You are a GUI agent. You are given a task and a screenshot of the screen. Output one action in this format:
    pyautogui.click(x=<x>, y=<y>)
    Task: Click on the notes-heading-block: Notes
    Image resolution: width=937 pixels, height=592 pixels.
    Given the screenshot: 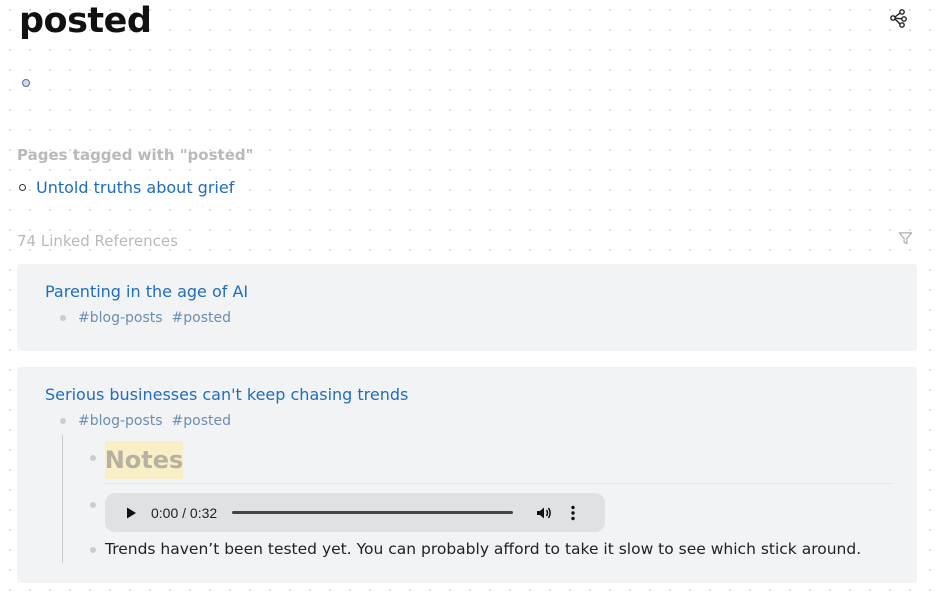 What is the action you would take?
    pyautogui.click(x=144, y=460)
    